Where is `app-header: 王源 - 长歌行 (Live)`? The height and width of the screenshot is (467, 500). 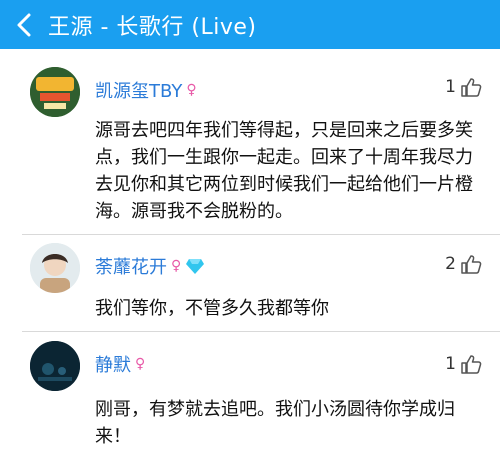 app-header: 王源 - 长歌行 (Live) is located at coordinates (250, 24).